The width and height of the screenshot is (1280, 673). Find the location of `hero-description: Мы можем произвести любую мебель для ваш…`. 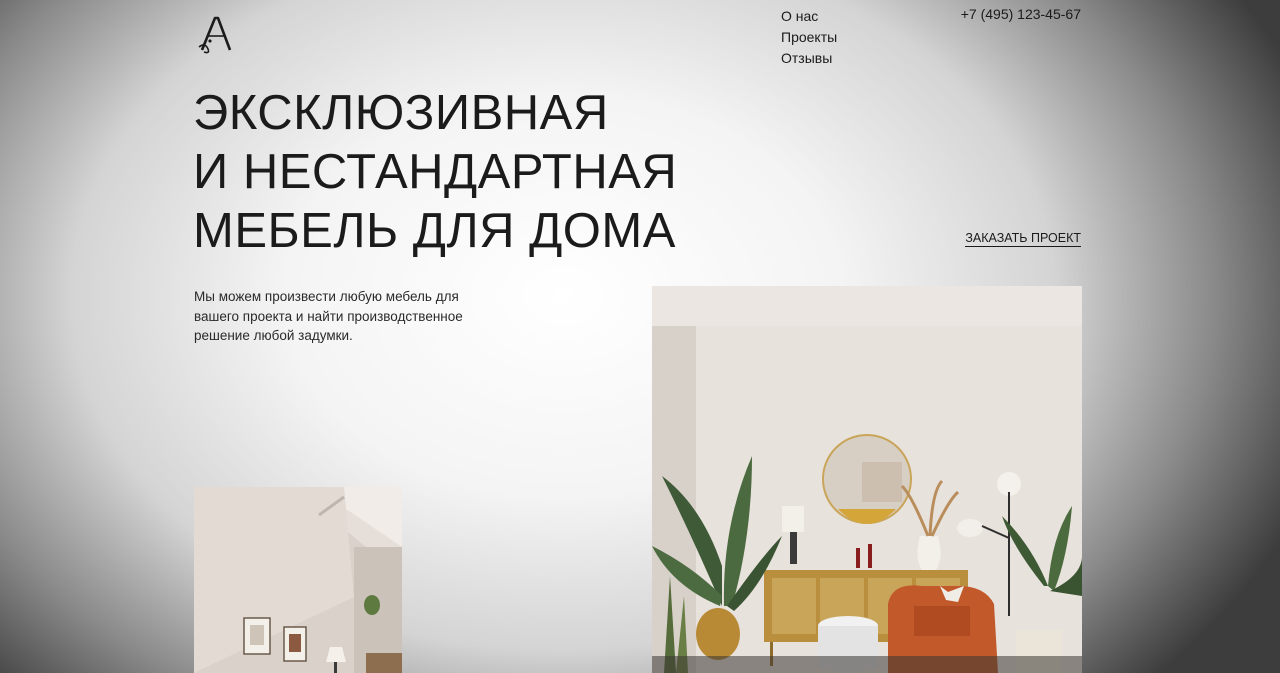

hero-description: Мы можем произвести любую мебель для ваш… is located at coordinates (328, 316).